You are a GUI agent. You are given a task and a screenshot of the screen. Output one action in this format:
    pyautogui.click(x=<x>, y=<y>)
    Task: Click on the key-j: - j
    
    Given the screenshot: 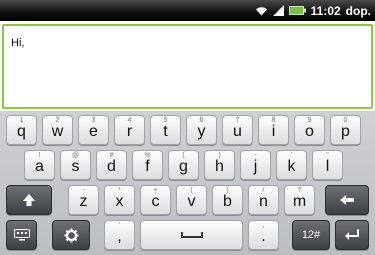 What is the action you would take?
    pyautogui.click(x=255, y=165)
    